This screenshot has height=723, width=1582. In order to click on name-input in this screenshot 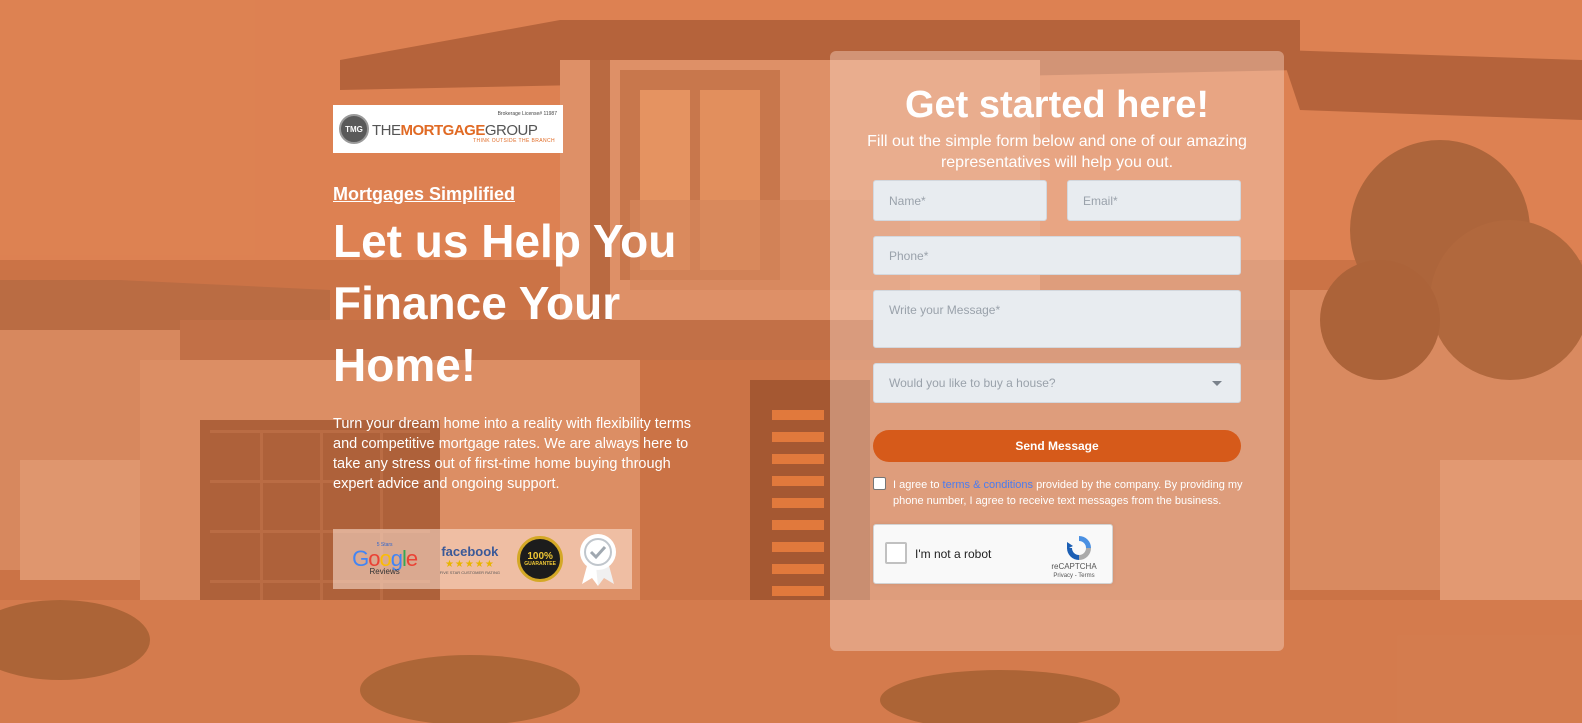, I will do `click(960, 200)`.